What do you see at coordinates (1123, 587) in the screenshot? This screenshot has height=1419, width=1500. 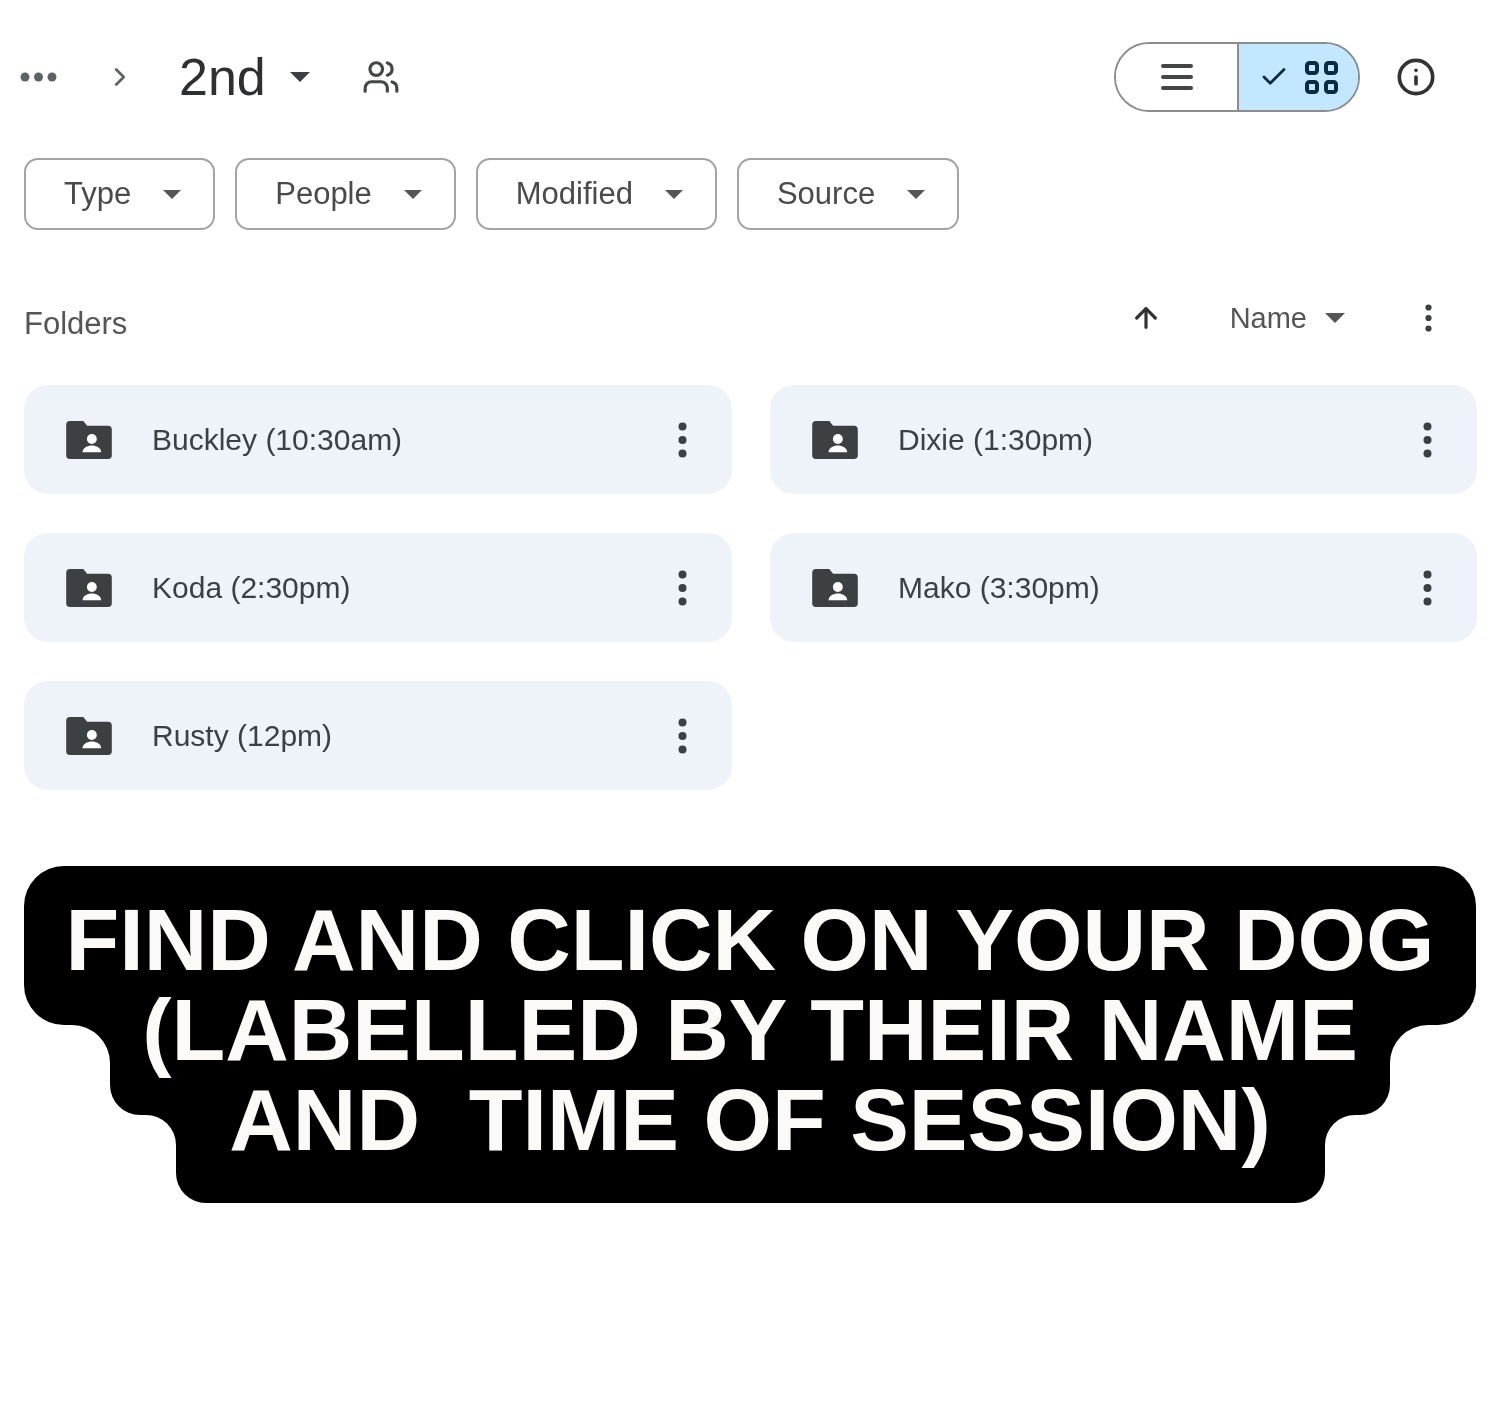 I see `folder-card: Mako (3:30pm)` at bounding box center [1123, 587].